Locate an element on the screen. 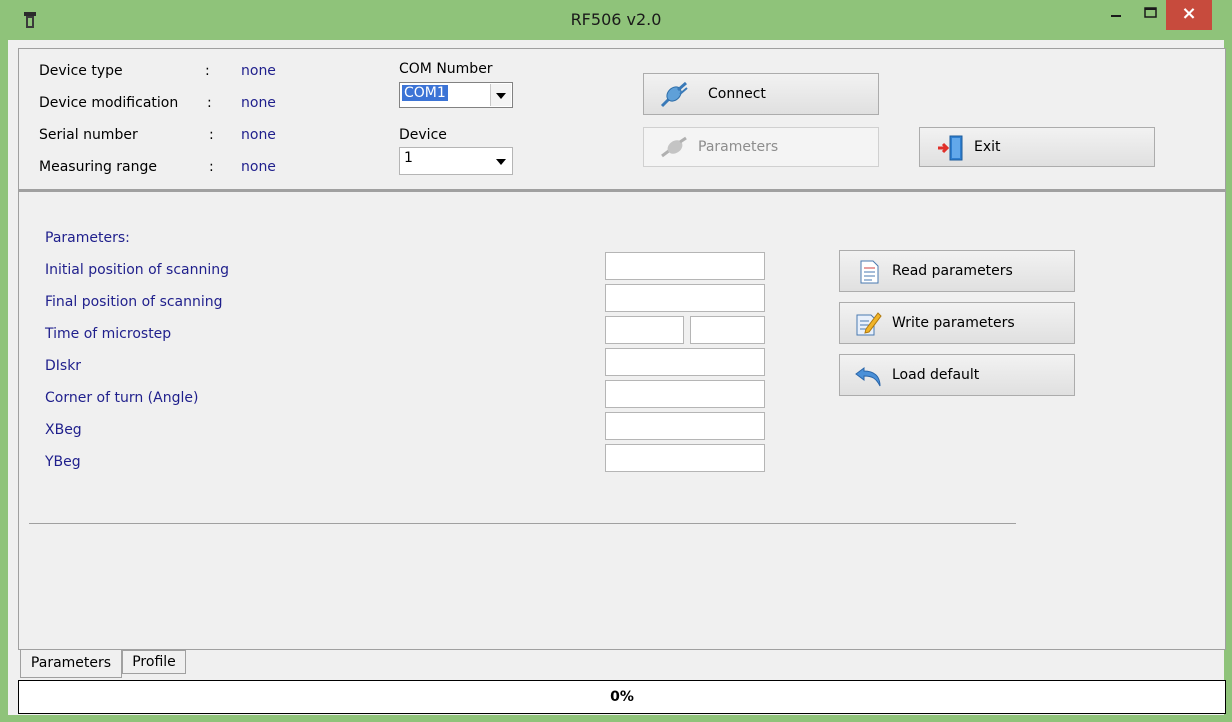 This screenshot has width=1232, height=722. progress-bar: 0% is located at coordinates (622, 697).